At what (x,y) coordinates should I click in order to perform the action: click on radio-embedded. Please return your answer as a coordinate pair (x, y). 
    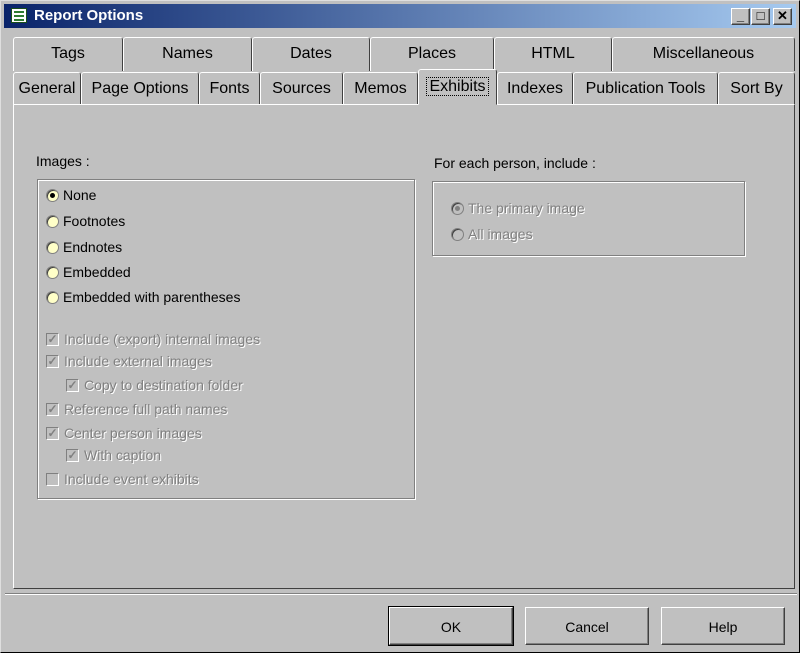
    Looking at the image, I should click on (52, 272).